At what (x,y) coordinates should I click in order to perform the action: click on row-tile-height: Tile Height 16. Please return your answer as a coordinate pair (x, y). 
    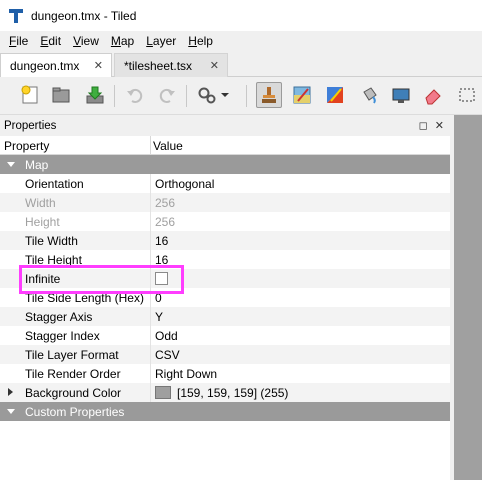
    Looking at the image, I should click on (225, 259).